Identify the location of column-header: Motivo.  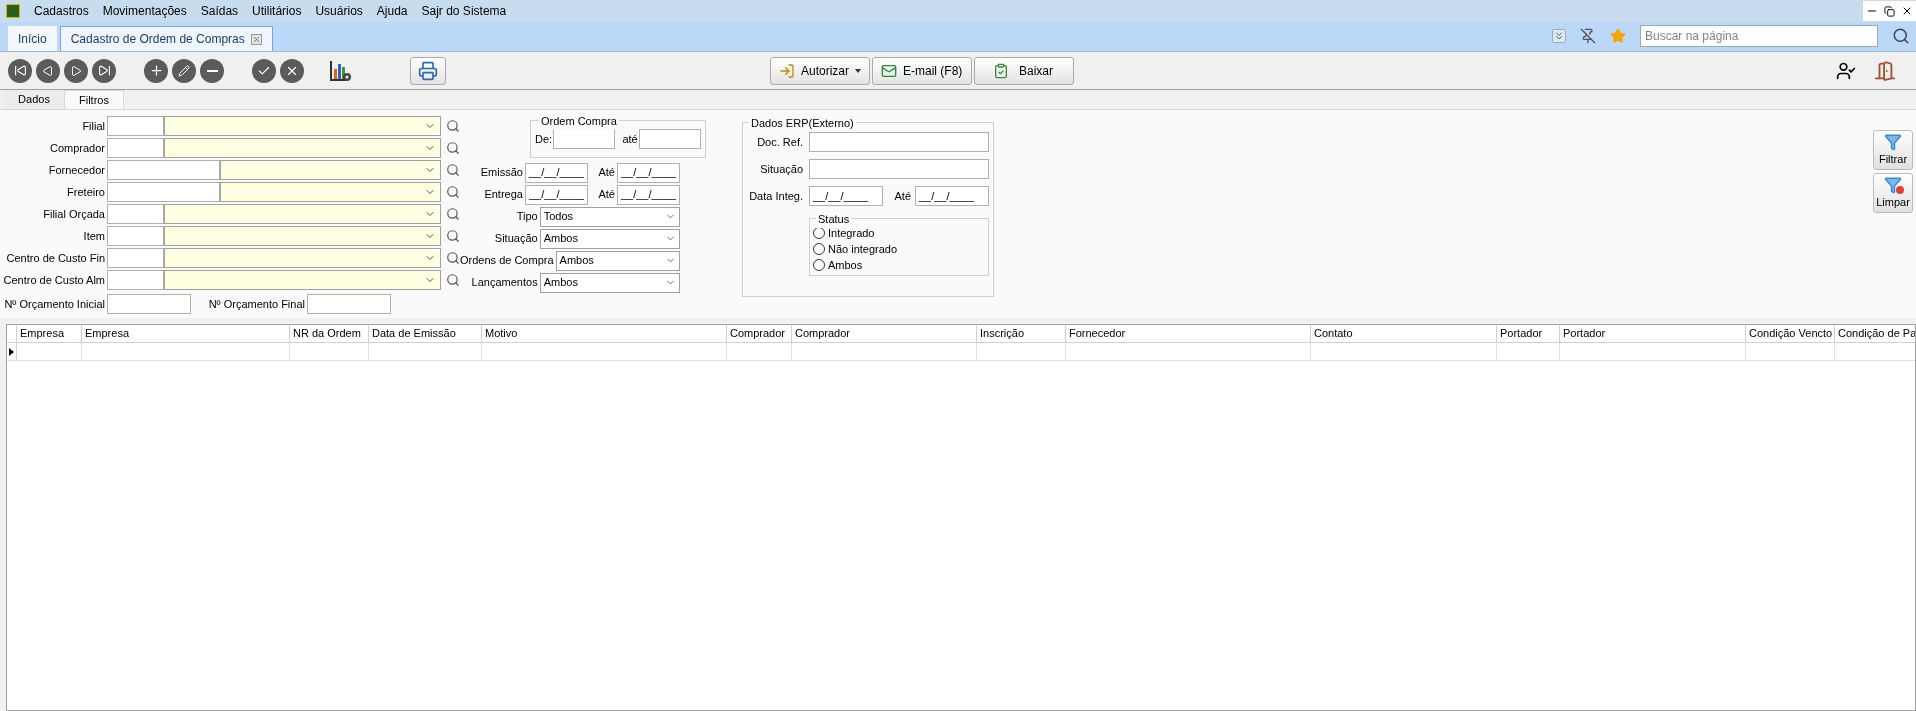
(604, 333).